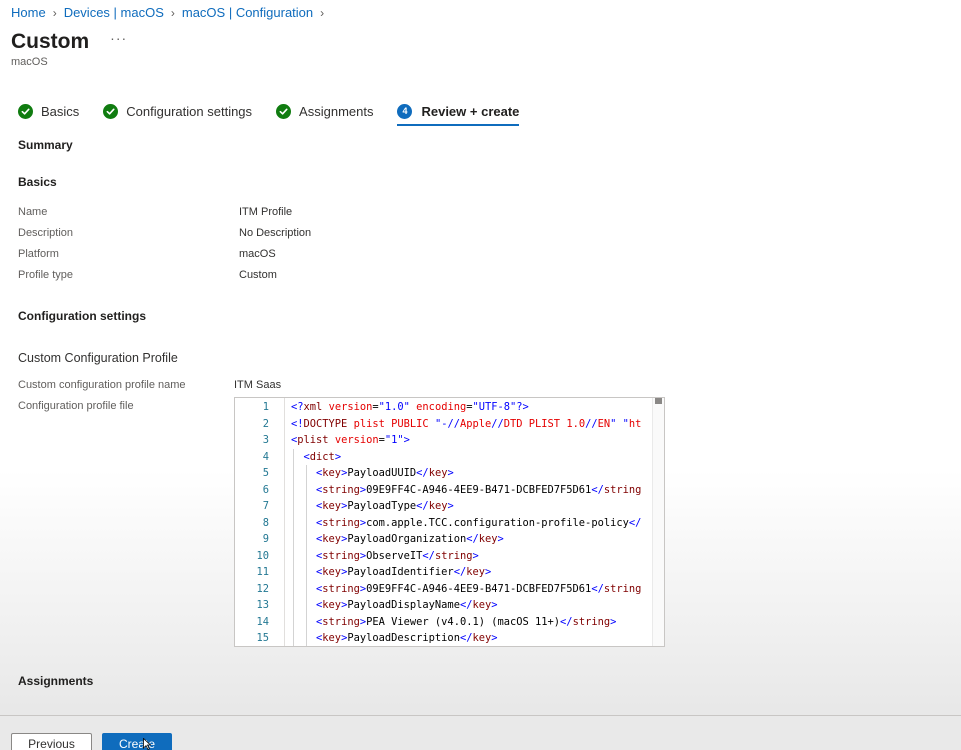 The height and width of the screenshot is (750, 961). I want to click on step-basics: Basics, so click(48, 111).